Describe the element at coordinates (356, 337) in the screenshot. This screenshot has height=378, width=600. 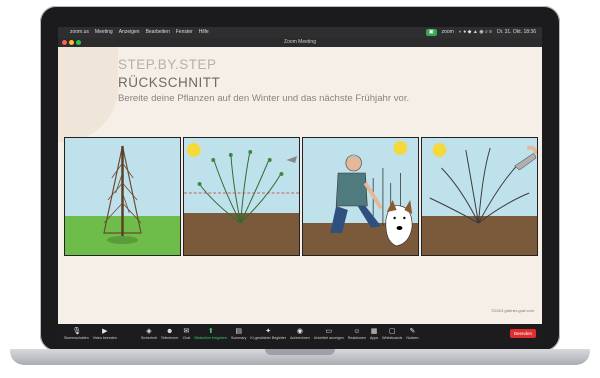
I see `reactions-label: Reaktionen` at that location.